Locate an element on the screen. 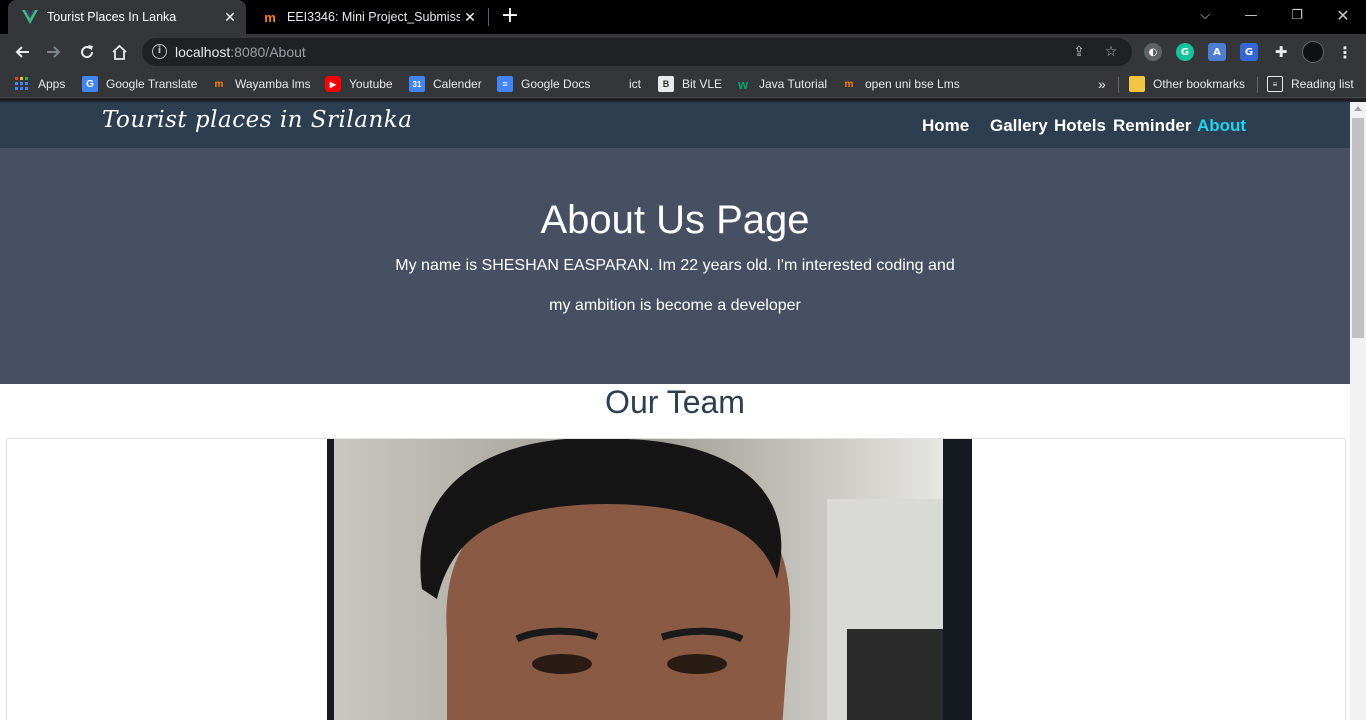  more-bookmarks-chevron-icon: » is located at coordinates (1102, 84).